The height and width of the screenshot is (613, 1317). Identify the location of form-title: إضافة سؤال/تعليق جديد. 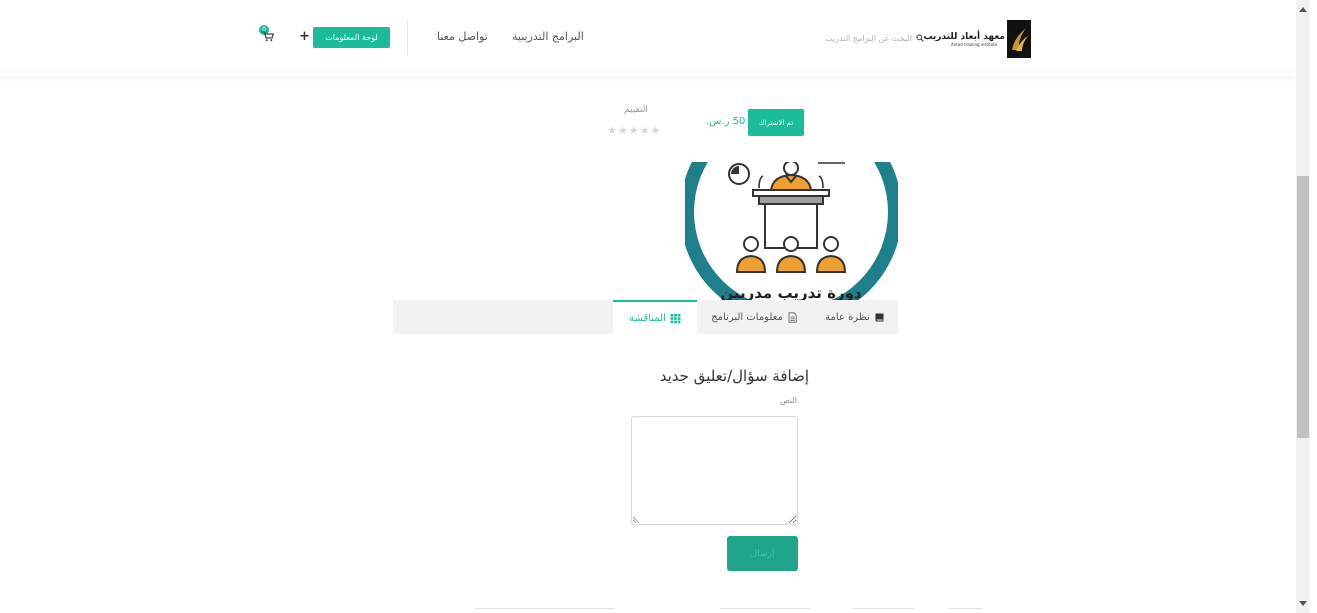
(734, 376).